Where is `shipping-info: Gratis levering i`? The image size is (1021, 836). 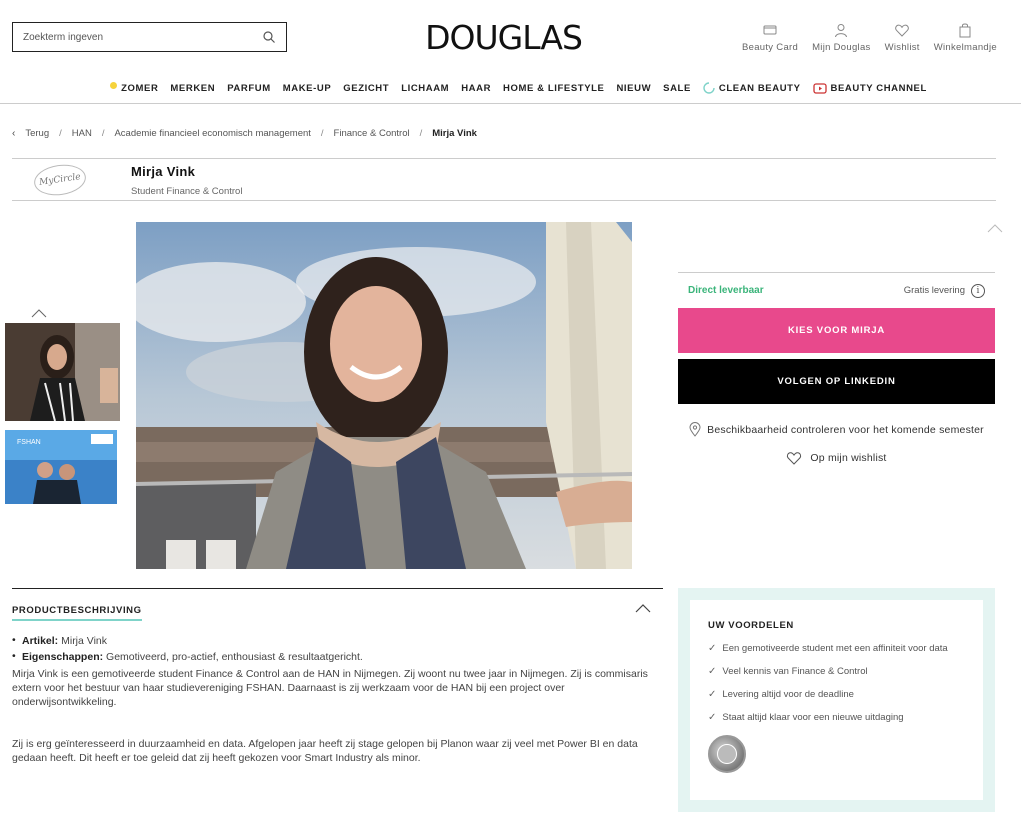 shipping-info: Gratis levering i is located at coordinates (944, 290).